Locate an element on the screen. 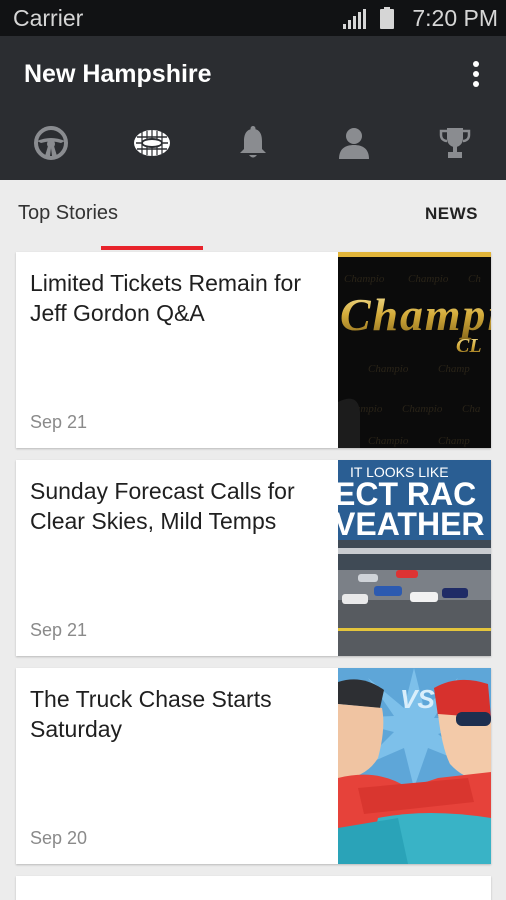 The height and width of the screenshot is (900, 506). page-title: New Hampshire is located at coordinates (118, 74).